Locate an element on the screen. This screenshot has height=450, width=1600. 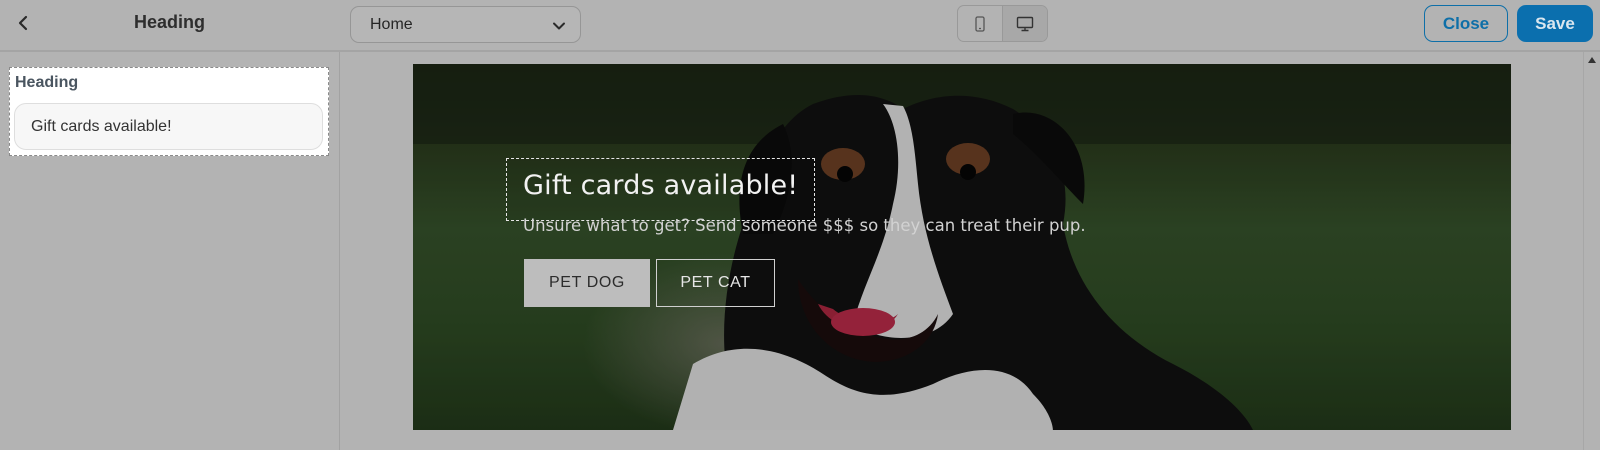
page-select: Home is located at coordinates (465, 24).